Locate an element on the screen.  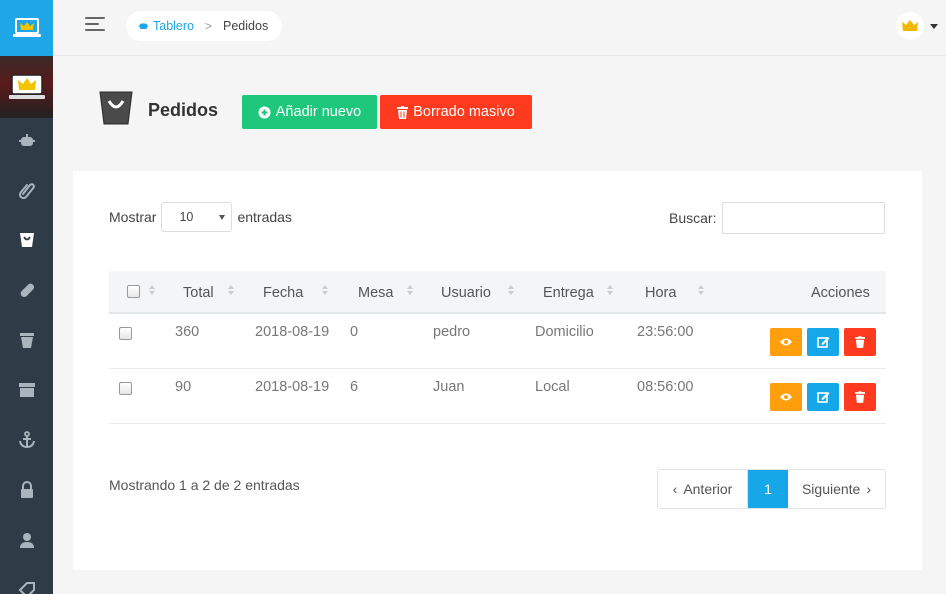
add-new-label: Añadir nuevo is located at coordinates (318, 112).